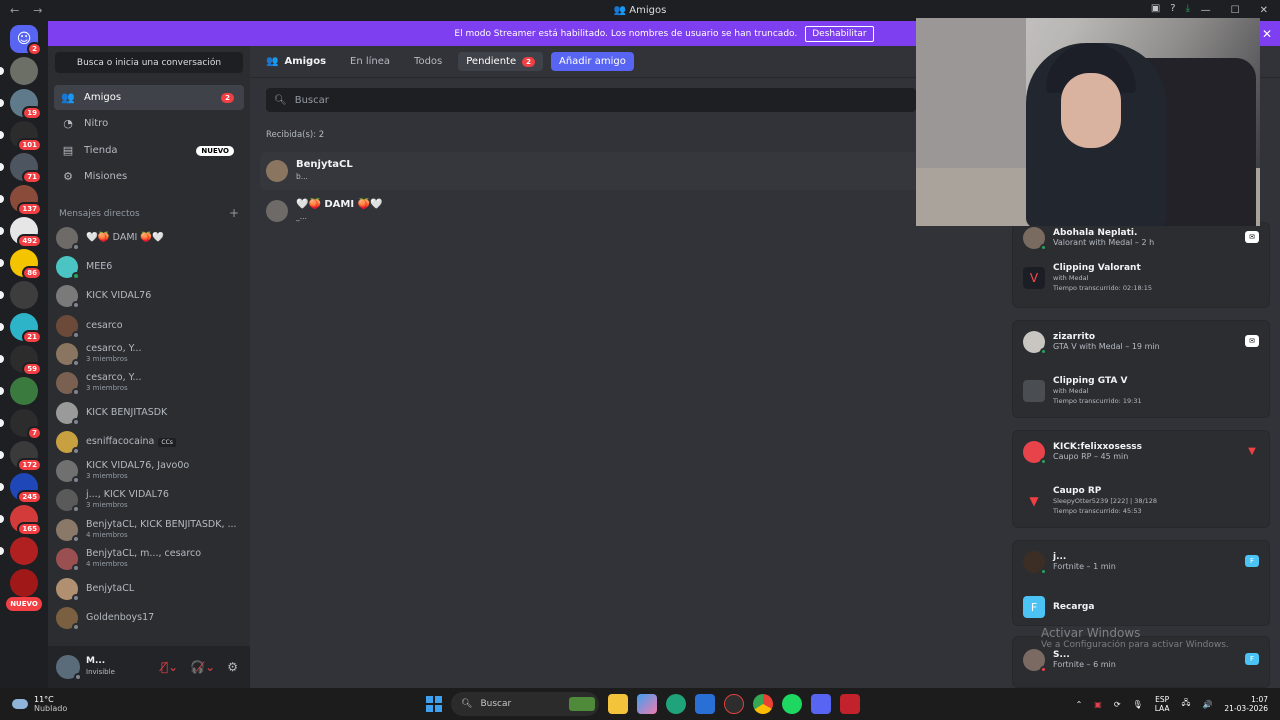 The image size is (1280, 720). I want to click on network-icon: 🖧, so click(1186, 704).